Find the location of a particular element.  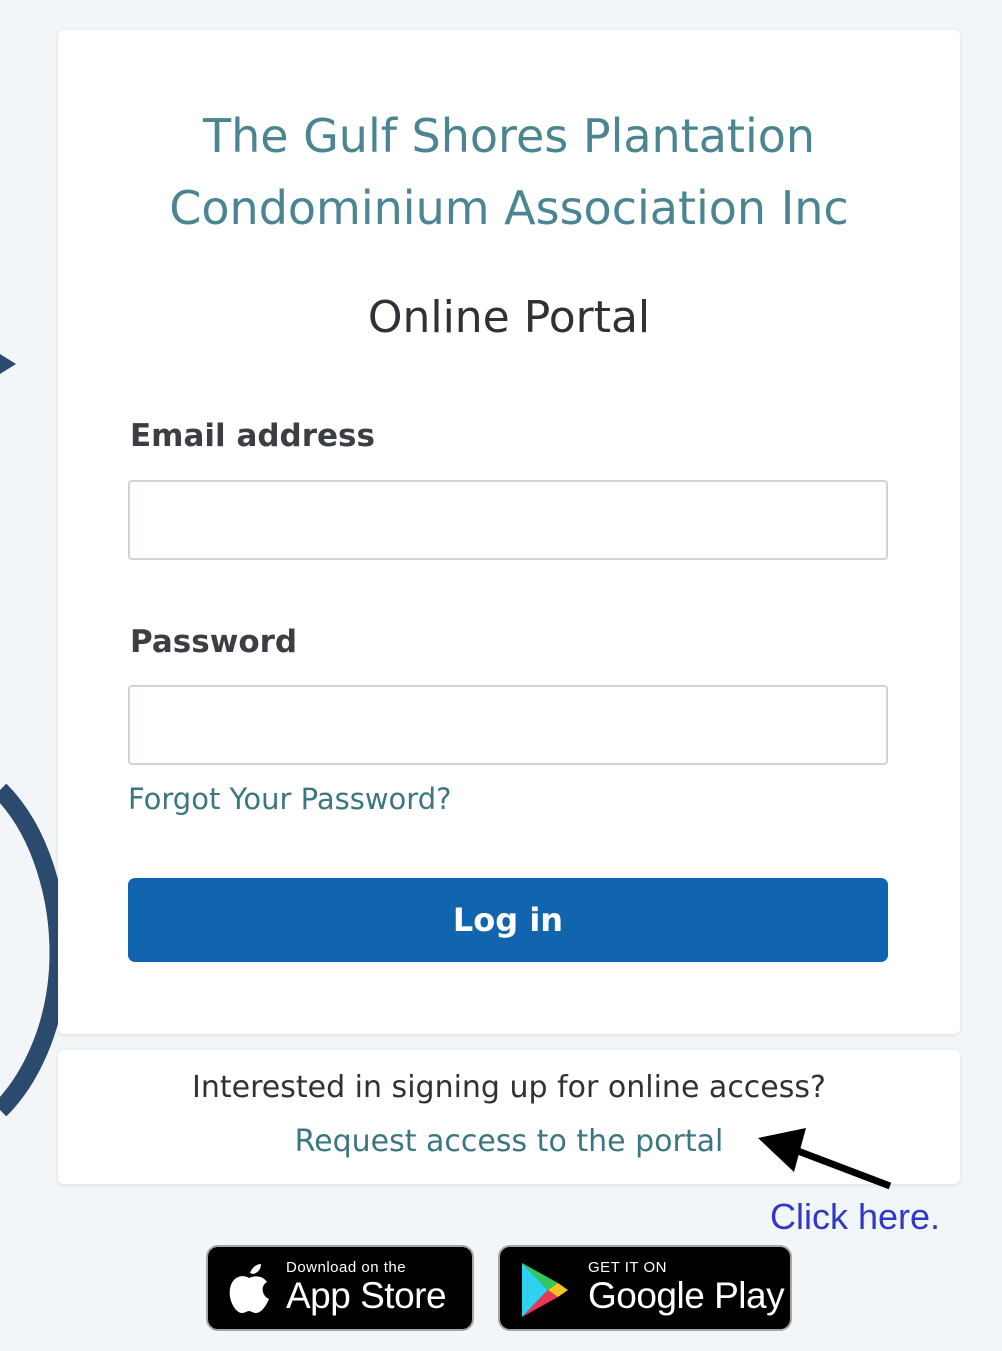

request-access-link: Request access to the portal is located at coordinates (509, 1141).